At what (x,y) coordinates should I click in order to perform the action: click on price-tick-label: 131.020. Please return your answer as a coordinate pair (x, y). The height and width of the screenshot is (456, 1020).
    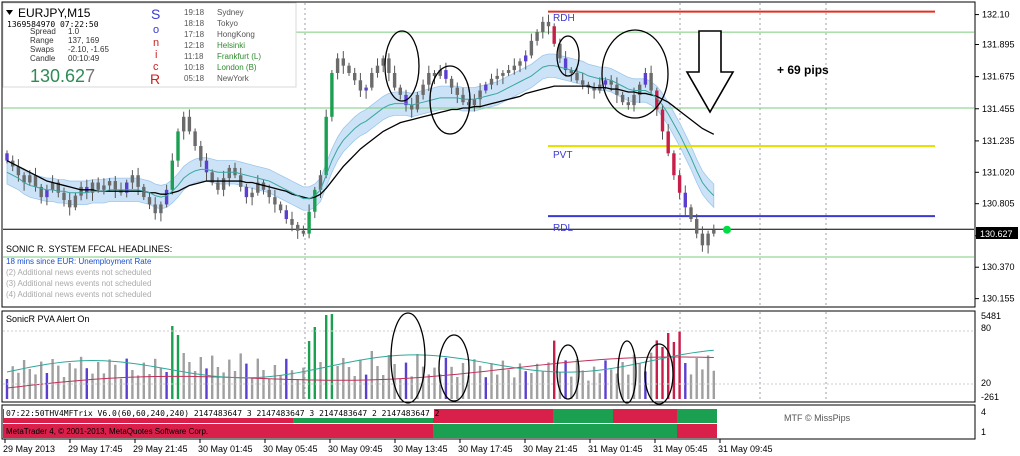
    Looking at the image, I should click on (998, 172).